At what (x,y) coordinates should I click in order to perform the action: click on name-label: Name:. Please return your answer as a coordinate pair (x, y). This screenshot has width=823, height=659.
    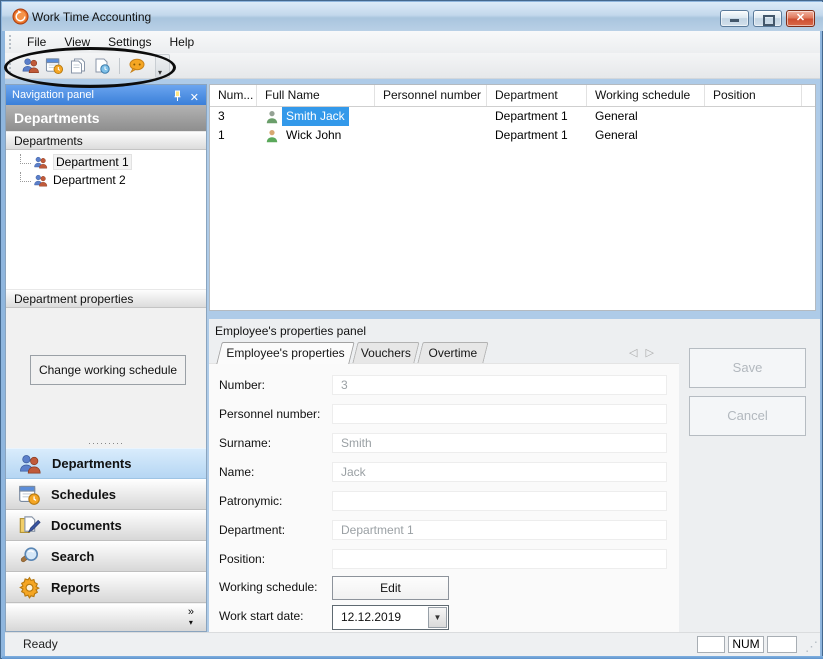
    Looking at the image, I should click on (237, 472).